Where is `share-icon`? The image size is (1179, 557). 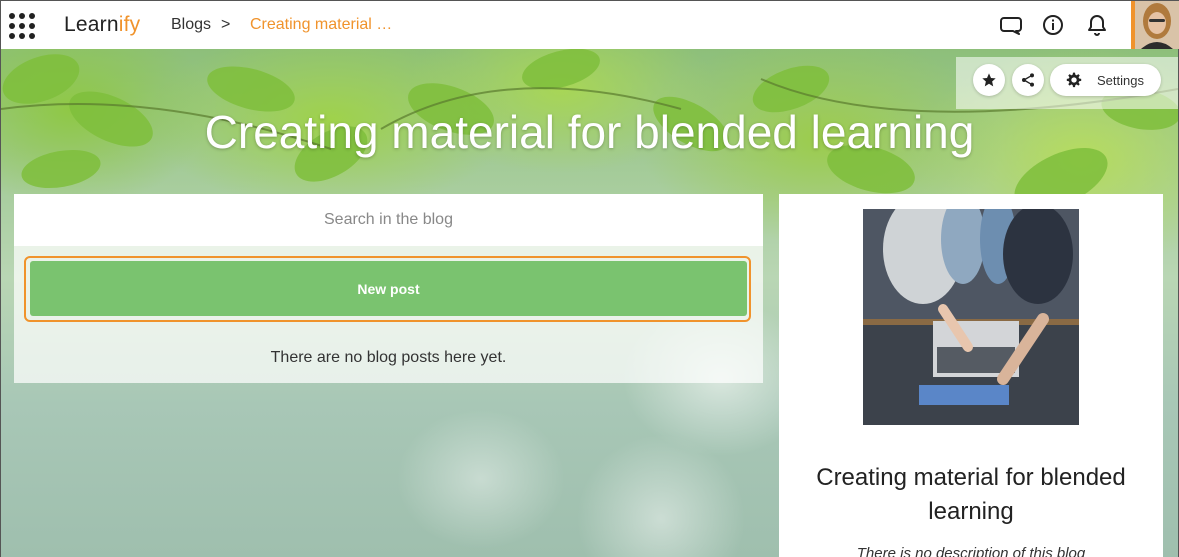 share-icon is located at coordinates (1028, 80).